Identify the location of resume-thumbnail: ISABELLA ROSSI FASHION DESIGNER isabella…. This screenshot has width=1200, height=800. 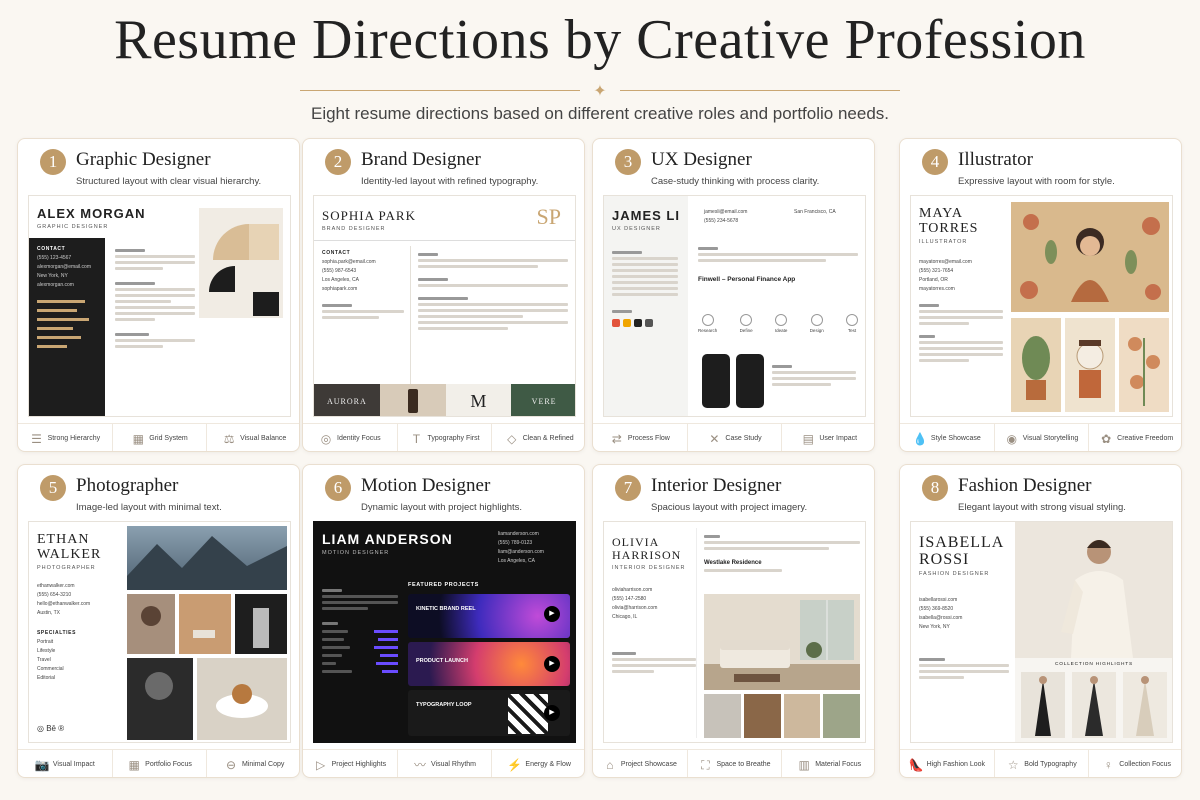
(1041, 632).